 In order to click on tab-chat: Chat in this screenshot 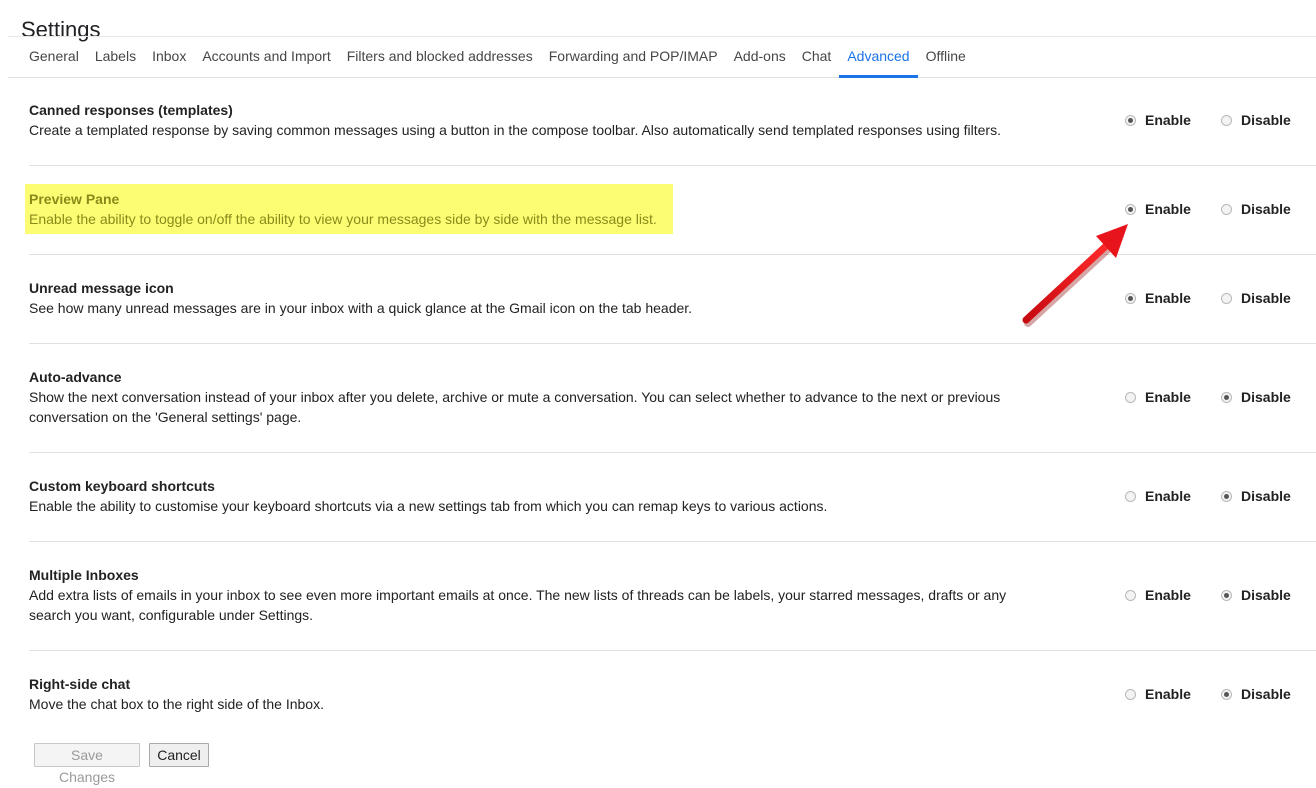, I will do `click(817, 57)`.